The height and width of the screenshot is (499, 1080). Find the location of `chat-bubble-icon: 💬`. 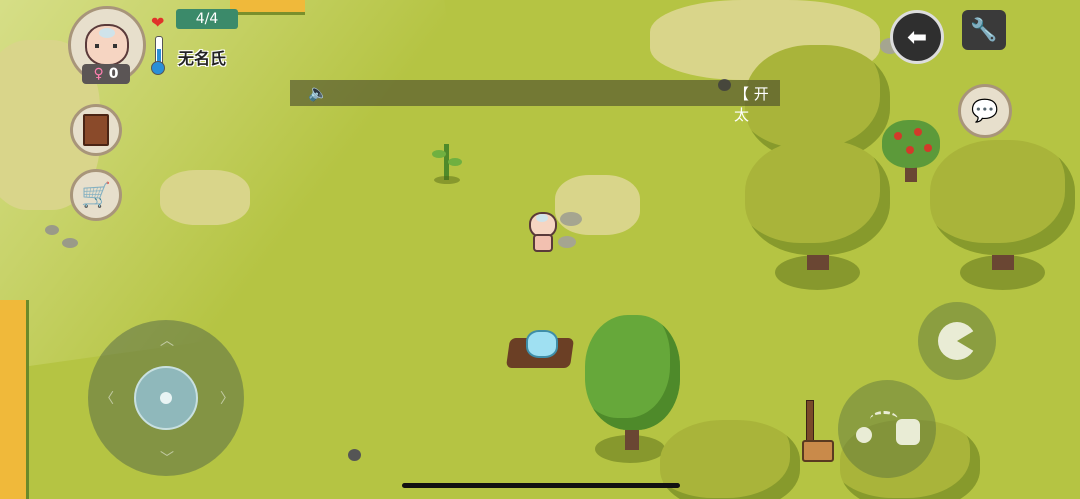

chat-bubble-icon: 💬 is located at coordinates (985, 111).